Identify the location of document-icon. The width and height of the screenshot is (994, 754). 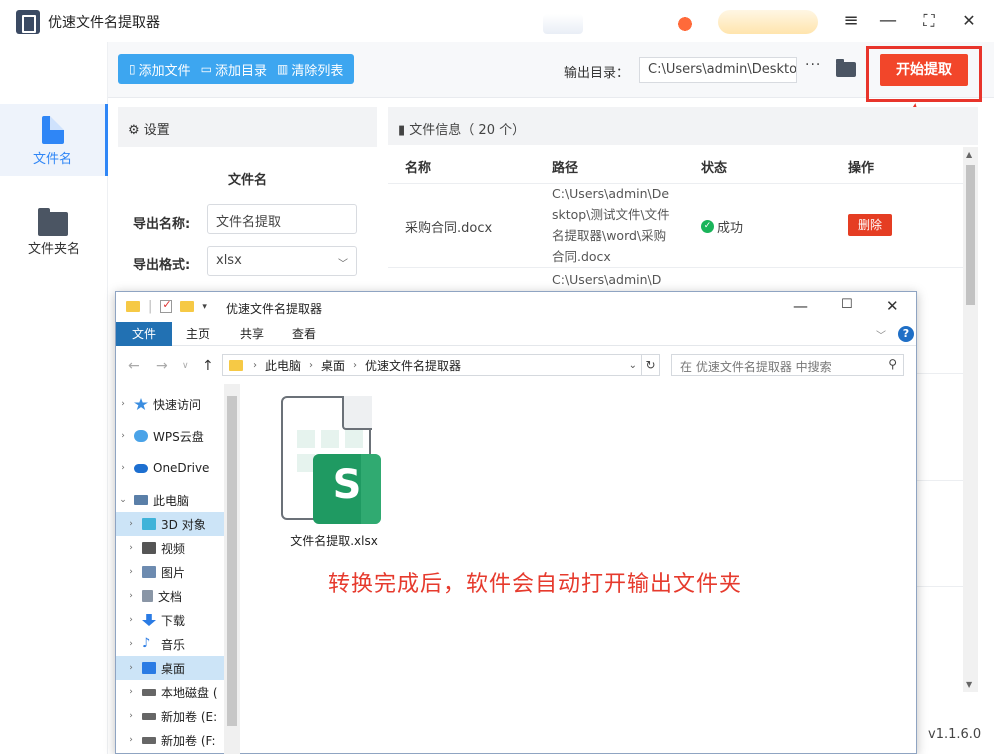
(147, 596).